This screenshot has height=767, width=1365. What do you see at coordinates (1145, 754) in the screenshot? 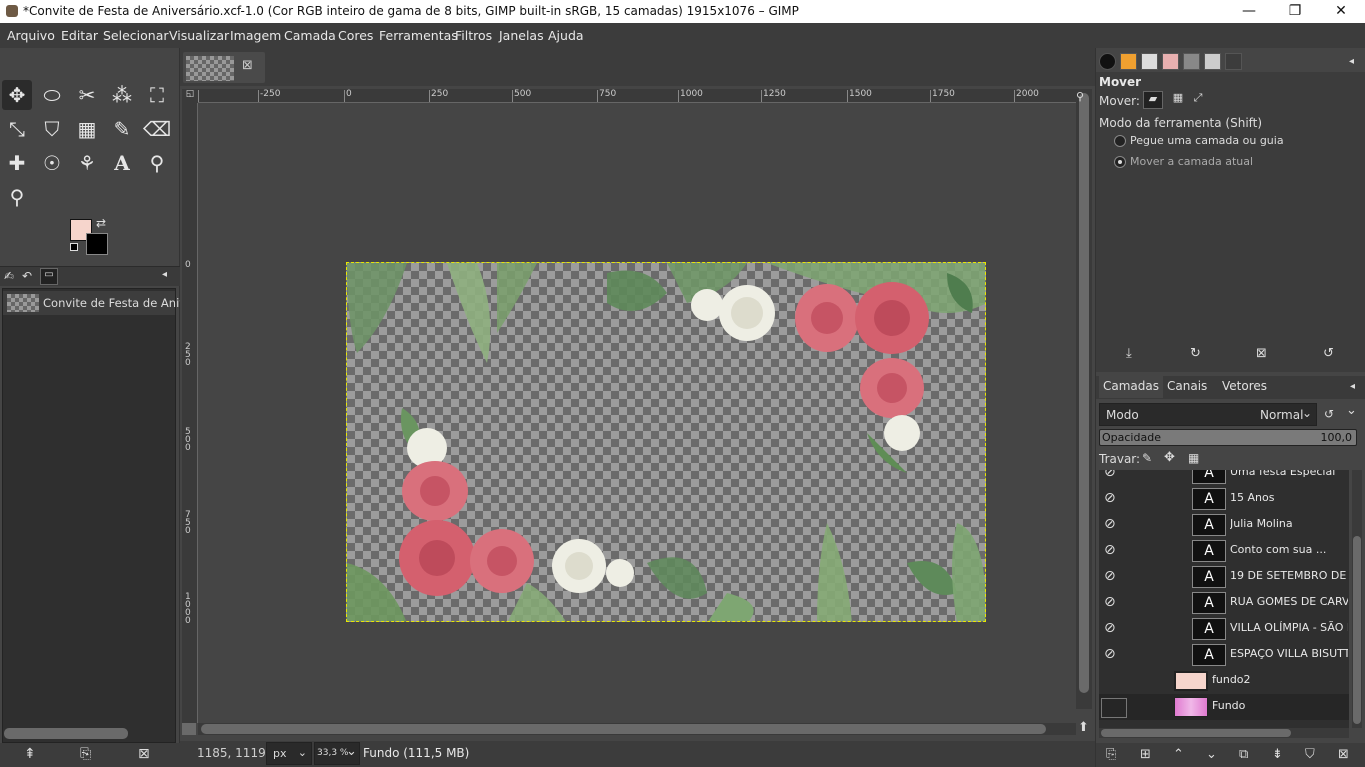
I see `new-group-icon: ⊞` at bounding box center [1145, 754].